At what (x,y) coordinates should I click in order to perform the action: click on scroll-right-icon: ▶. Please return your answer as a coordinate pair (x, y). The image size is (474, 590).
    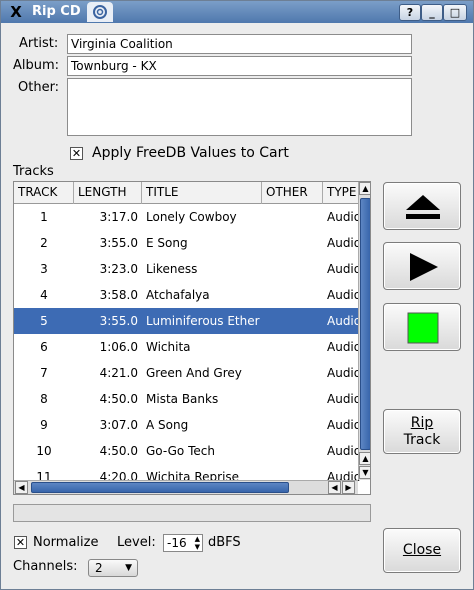
    Looking at the image, I should click on (348, 487).